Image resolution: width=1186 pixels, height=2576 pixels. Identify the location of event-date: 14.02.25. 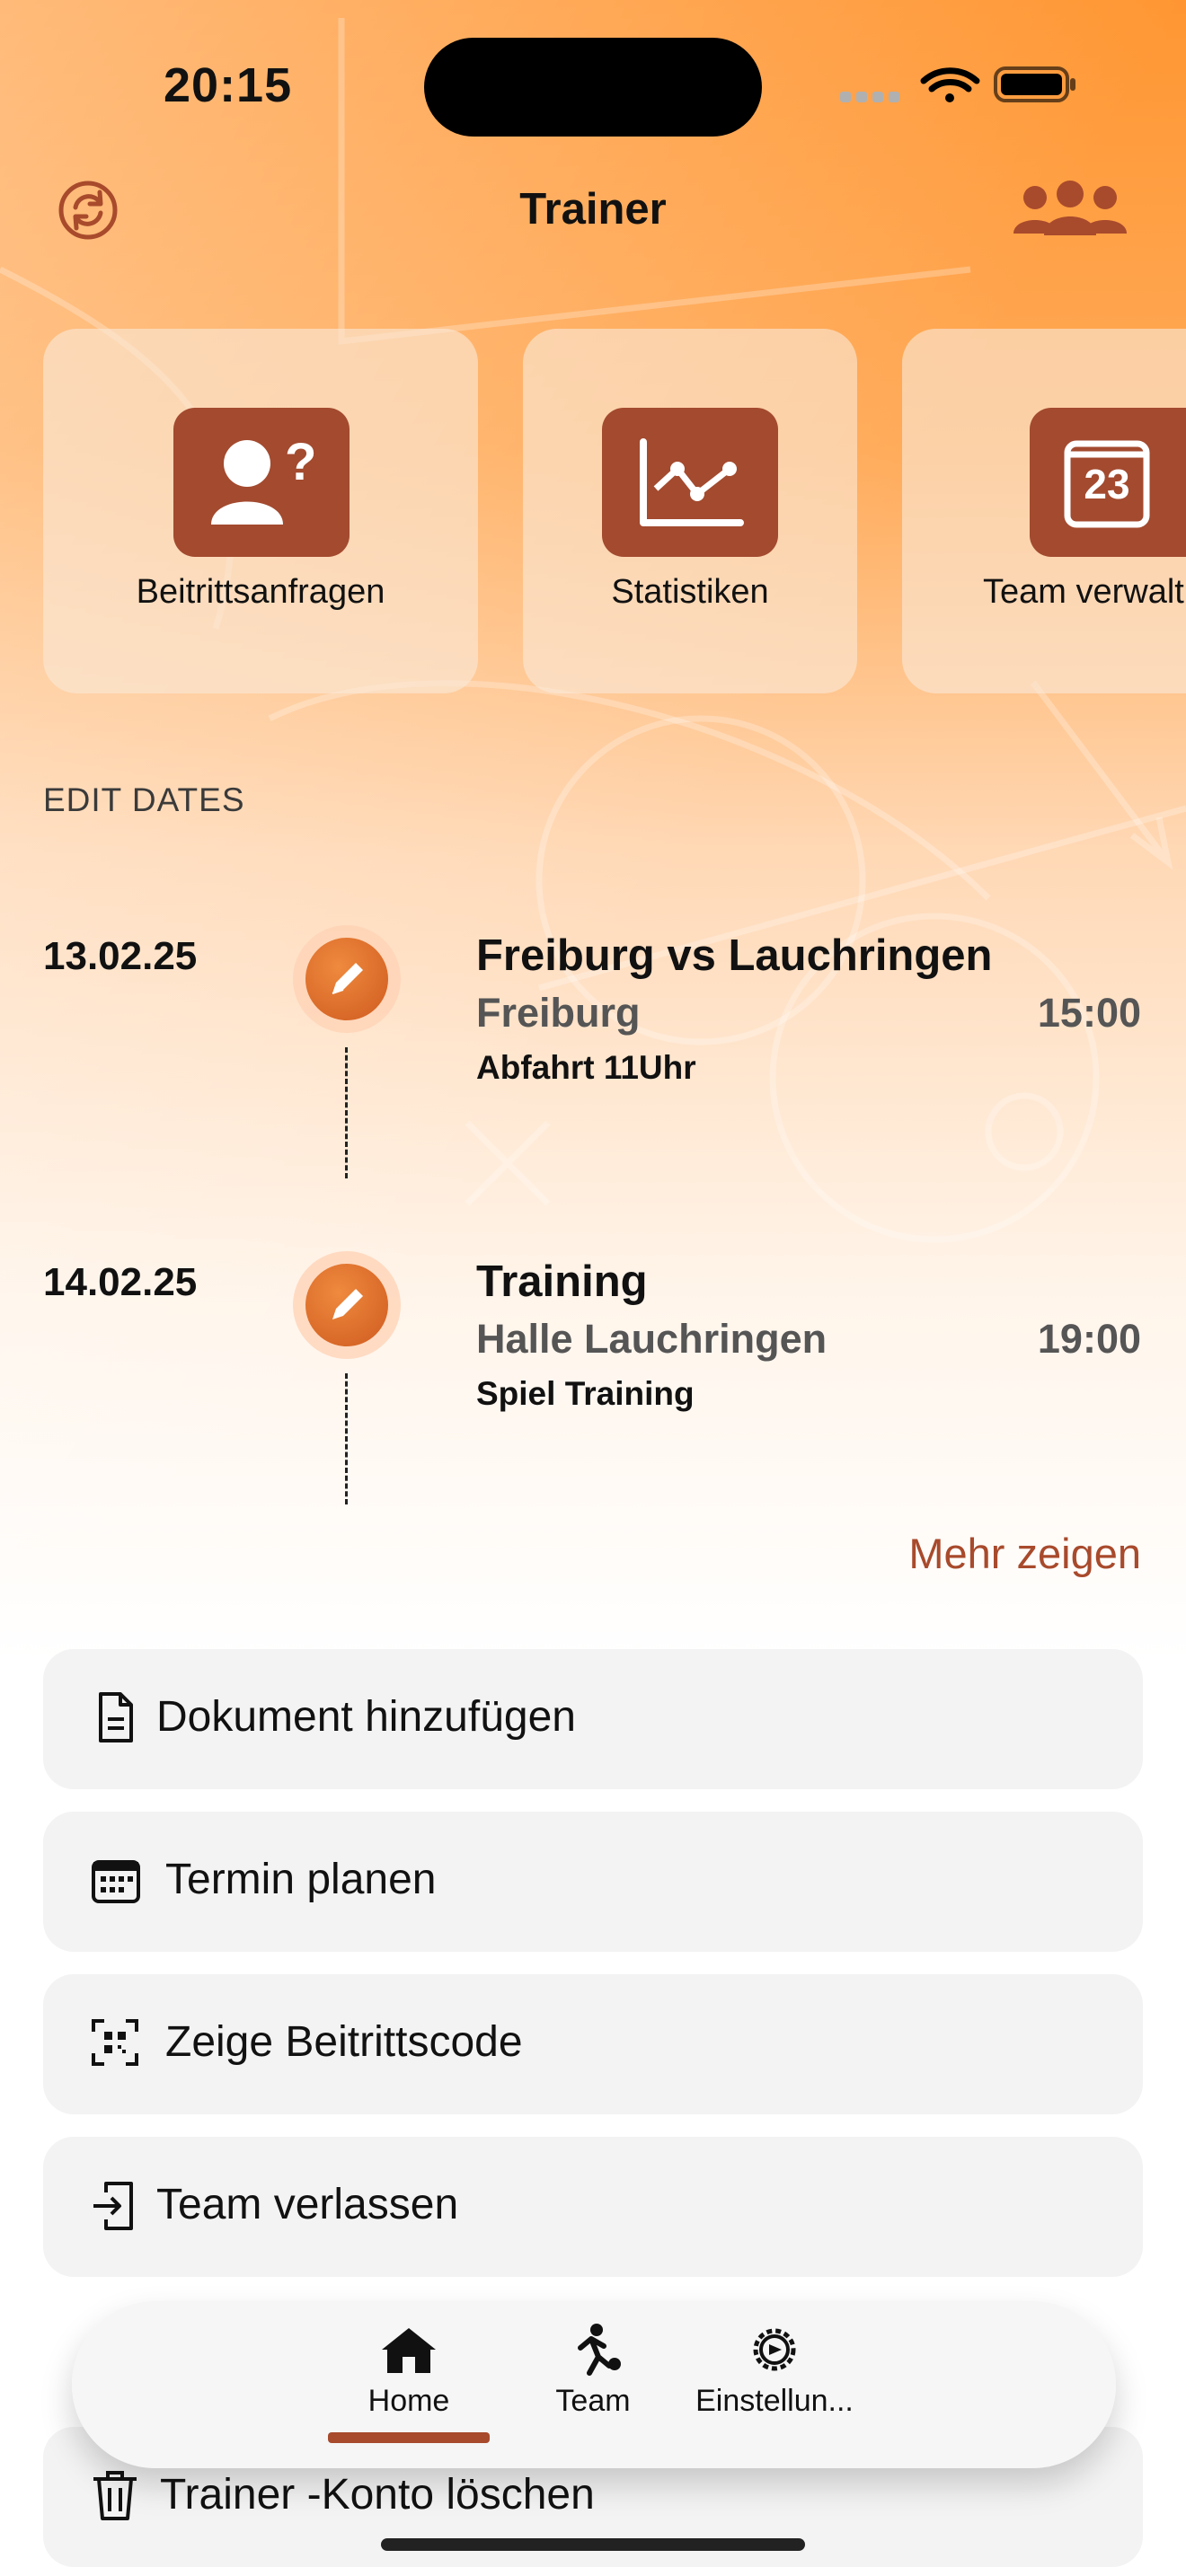
(120, 1282).